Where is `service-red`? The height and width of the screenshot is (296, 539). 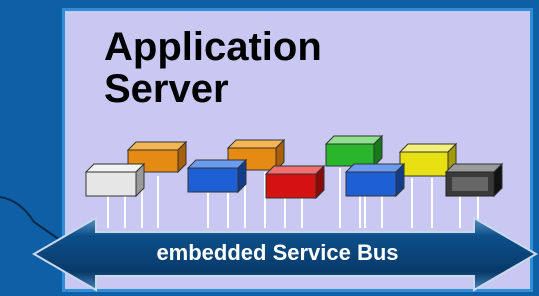 service-red is located at coordinates (295, 182).